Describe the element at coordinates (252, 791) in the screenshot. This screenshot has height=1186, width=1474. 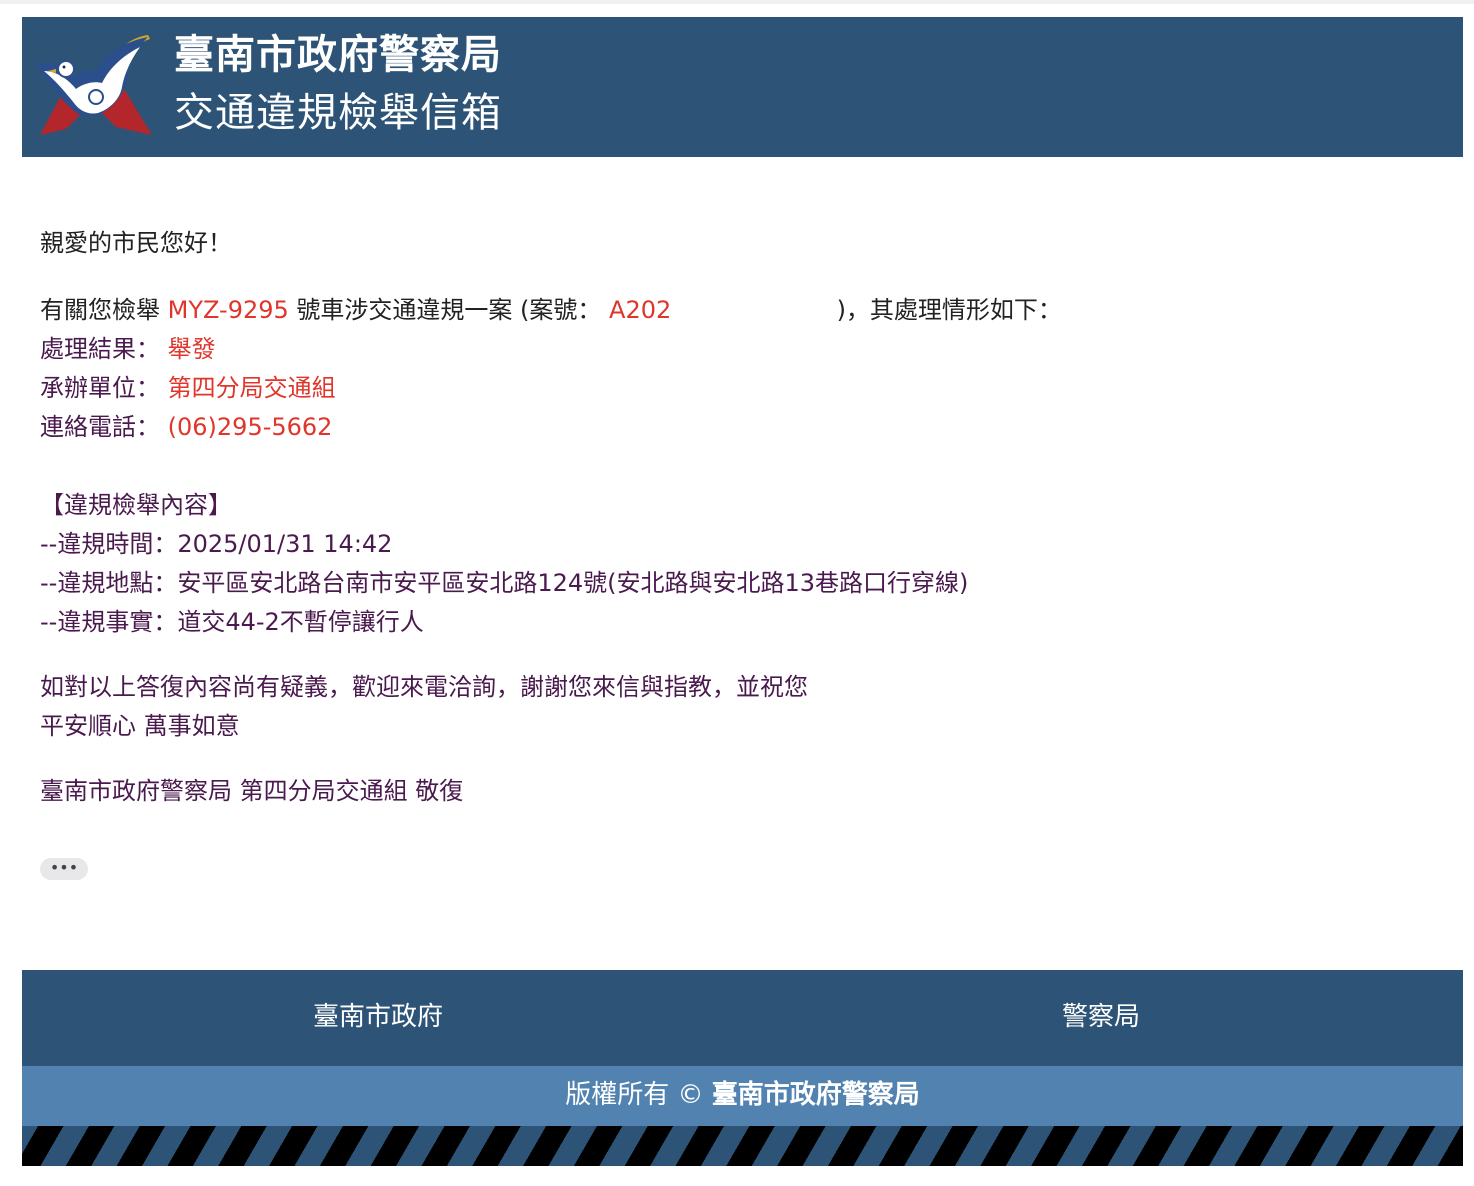
I see `signature: 臺南市政府警察局 第四分局交通組 敬復` at that location.